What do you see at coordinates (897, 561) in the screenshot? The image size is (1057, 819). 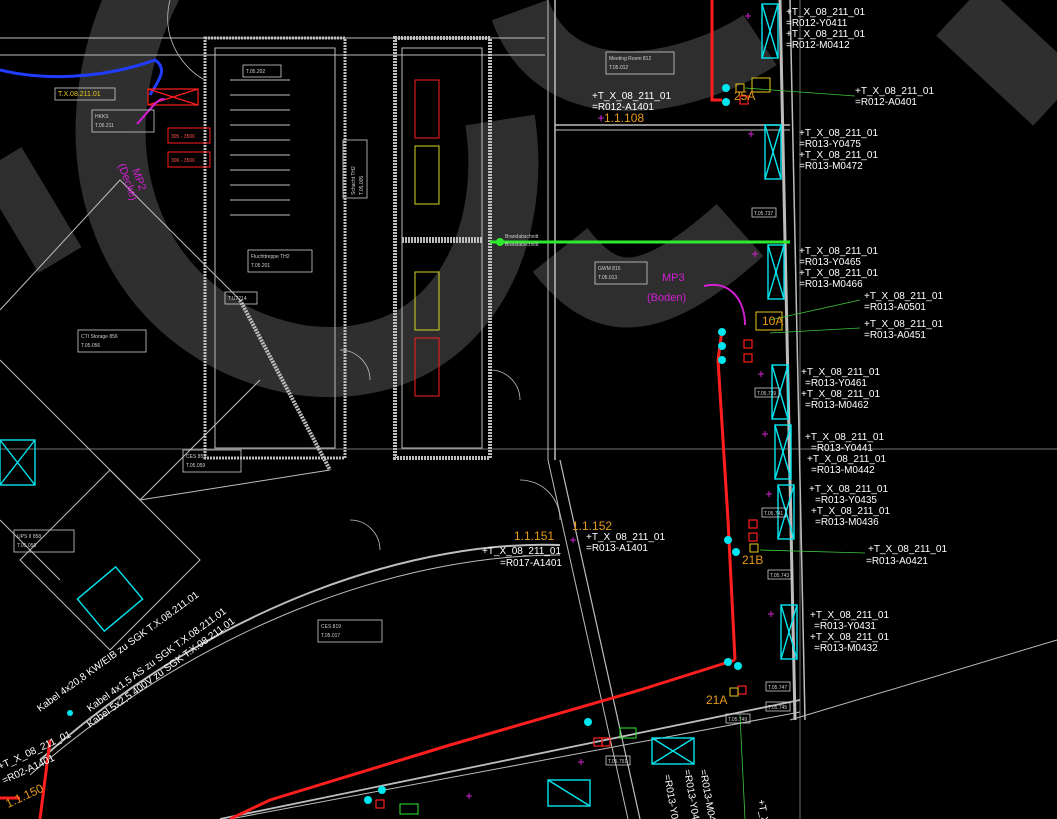 I see `device-label: =R013-A0421` at bounding box center [897, 561].